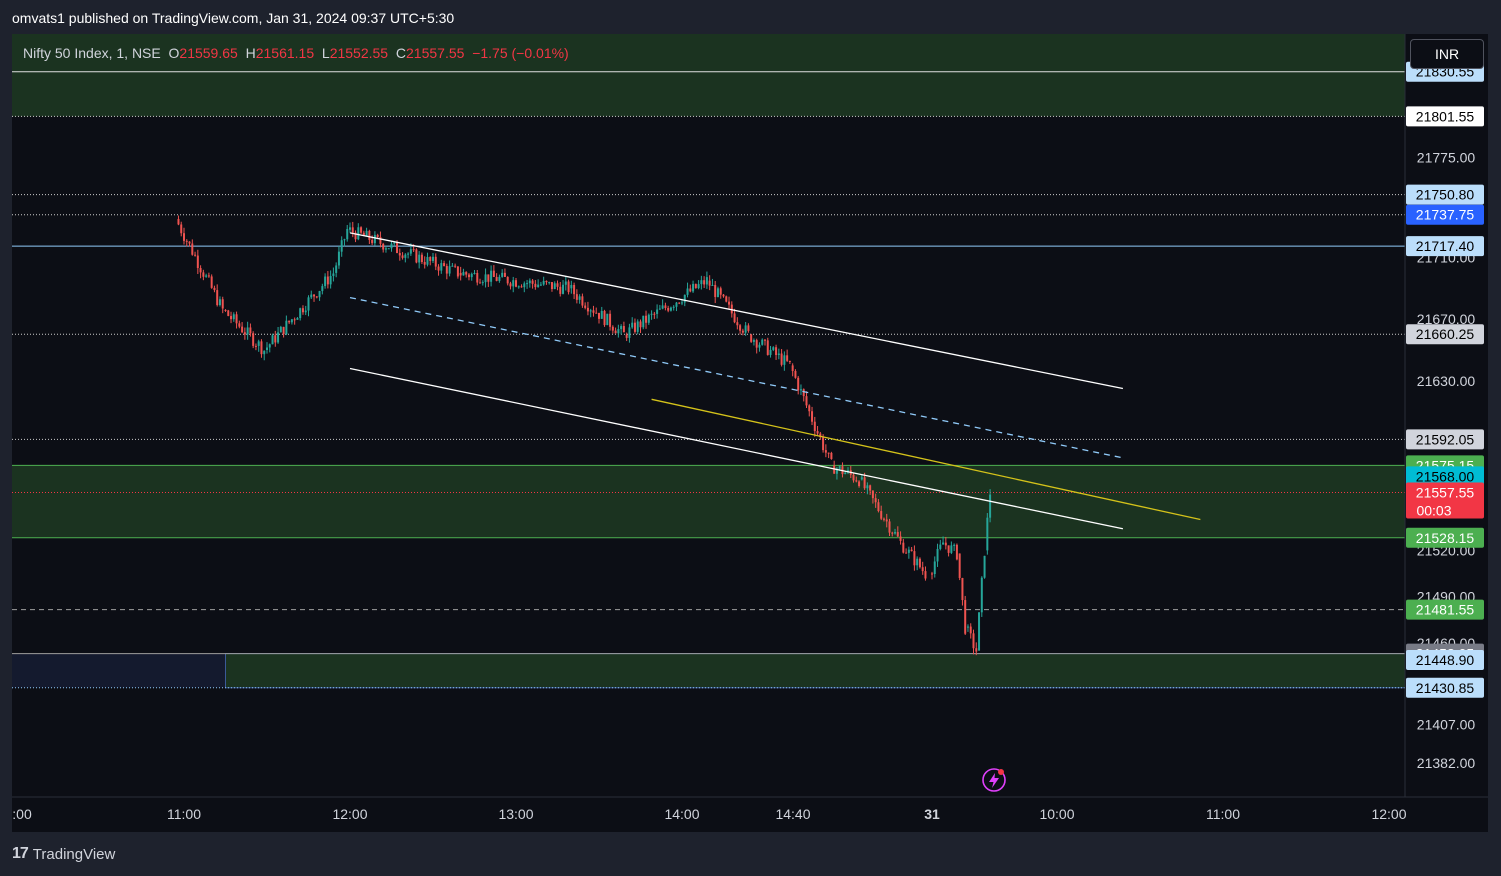  Describe the element at coordinates (1446, 157) in the screenshot. I see `y-tick-label: 21775.00` at that location.